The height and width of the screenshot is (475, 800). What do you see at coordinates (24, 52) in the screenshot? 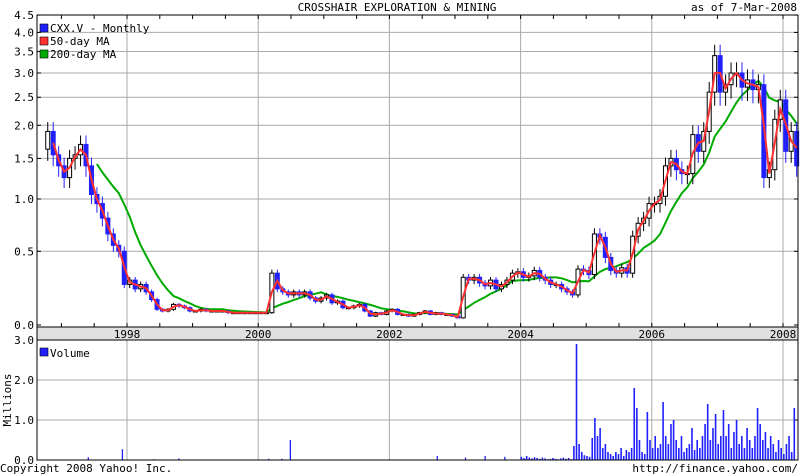
I see `y-tick-label: 3.5` at bounding box center [24, 52].